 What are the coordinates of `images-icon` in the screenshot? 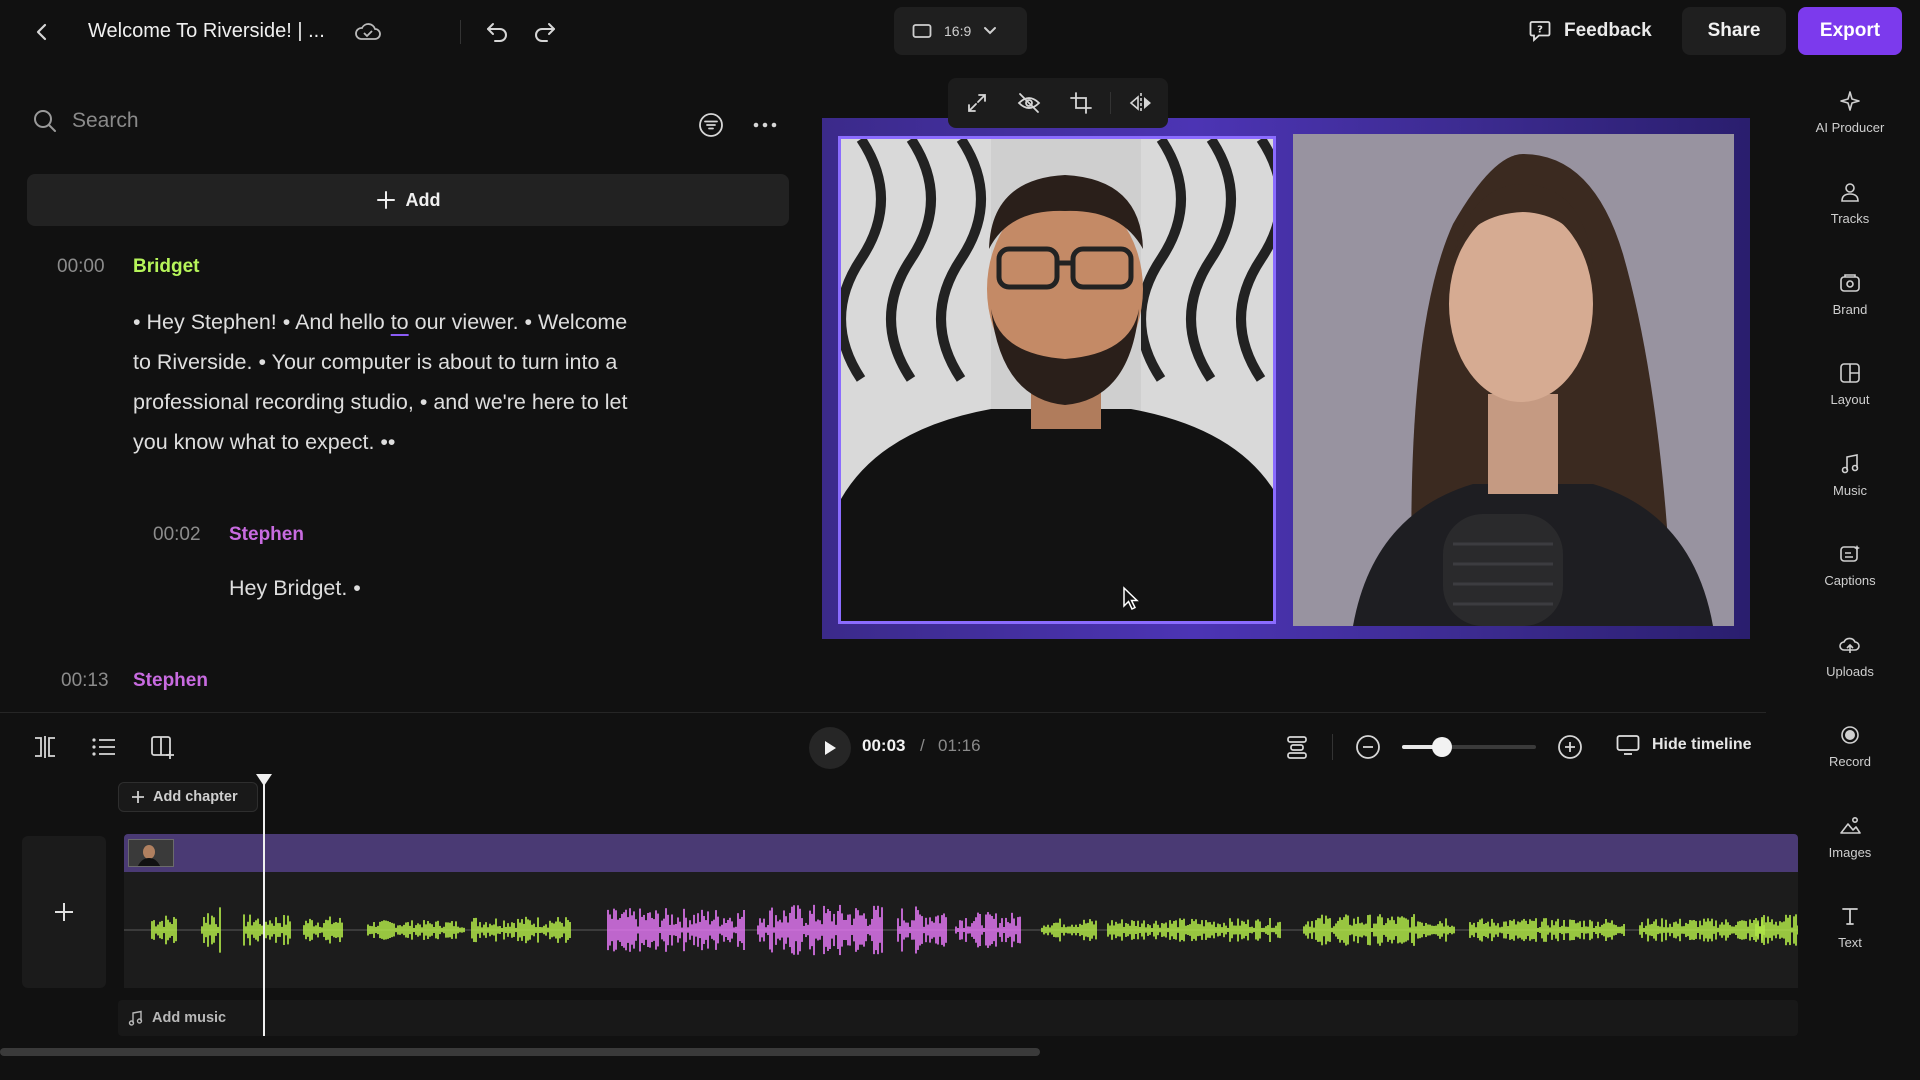 It's located at (1850, 825).